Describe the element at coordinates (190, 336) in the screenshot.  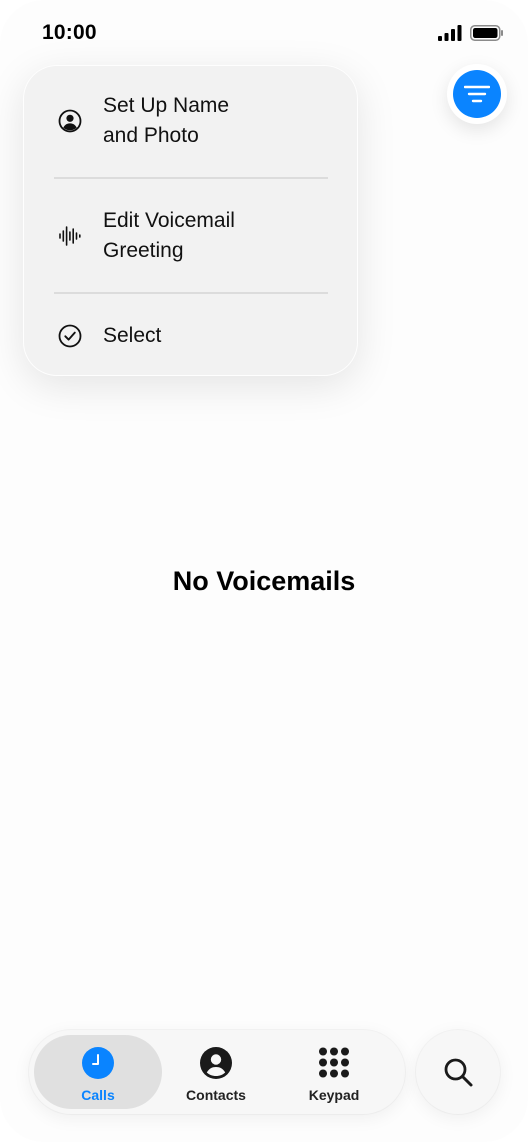
I see `menu-item-select: Select` at that location.